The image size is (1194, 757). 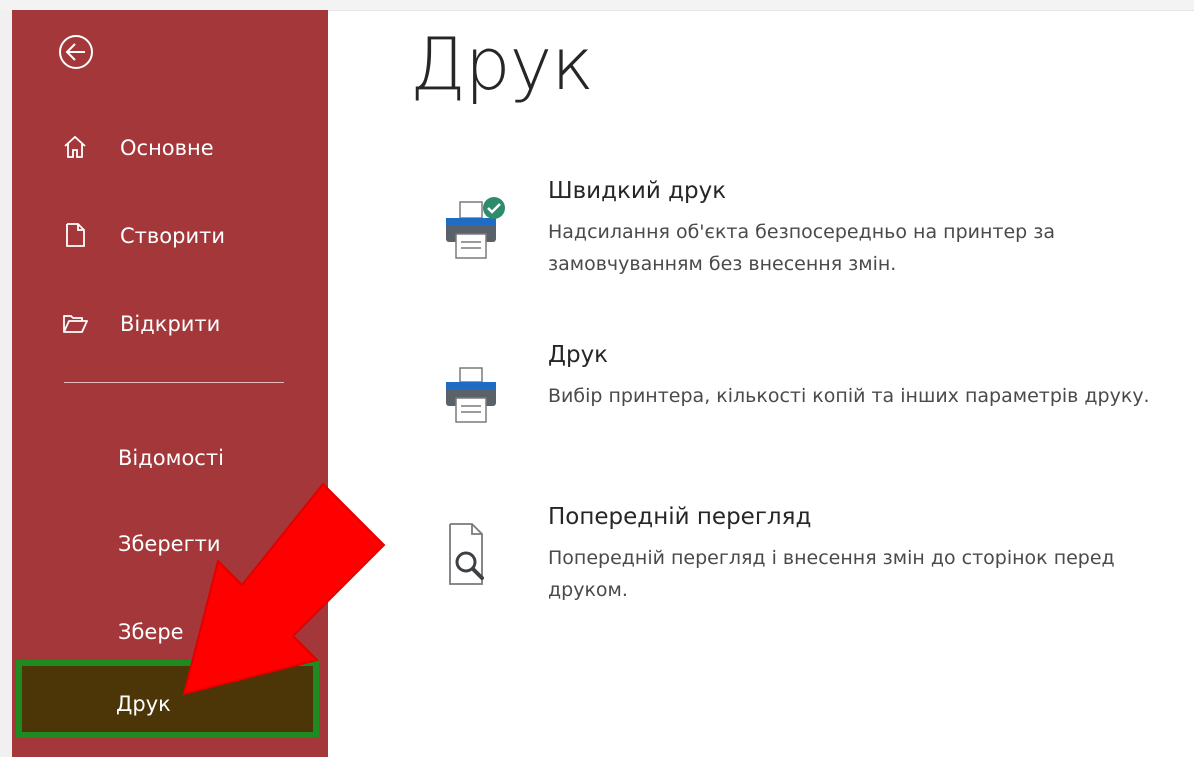 I want to click on print-preview-icon, so click(x=476, y=558).